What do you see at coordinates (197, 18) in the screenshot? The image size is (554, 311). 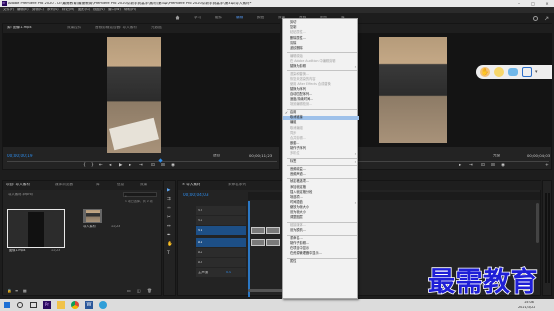 I see `workspace-learn: 学习` at bounding box center [197, 18].